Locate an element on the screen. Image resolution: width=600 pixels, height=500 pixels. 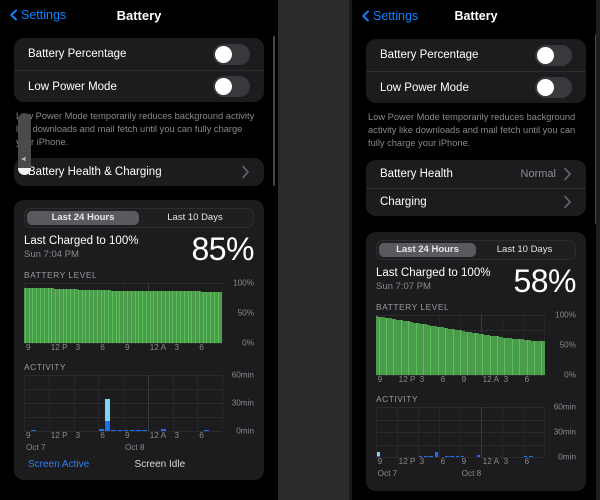
right-navbar: Settings Battery is located at coordinates (476, 16).